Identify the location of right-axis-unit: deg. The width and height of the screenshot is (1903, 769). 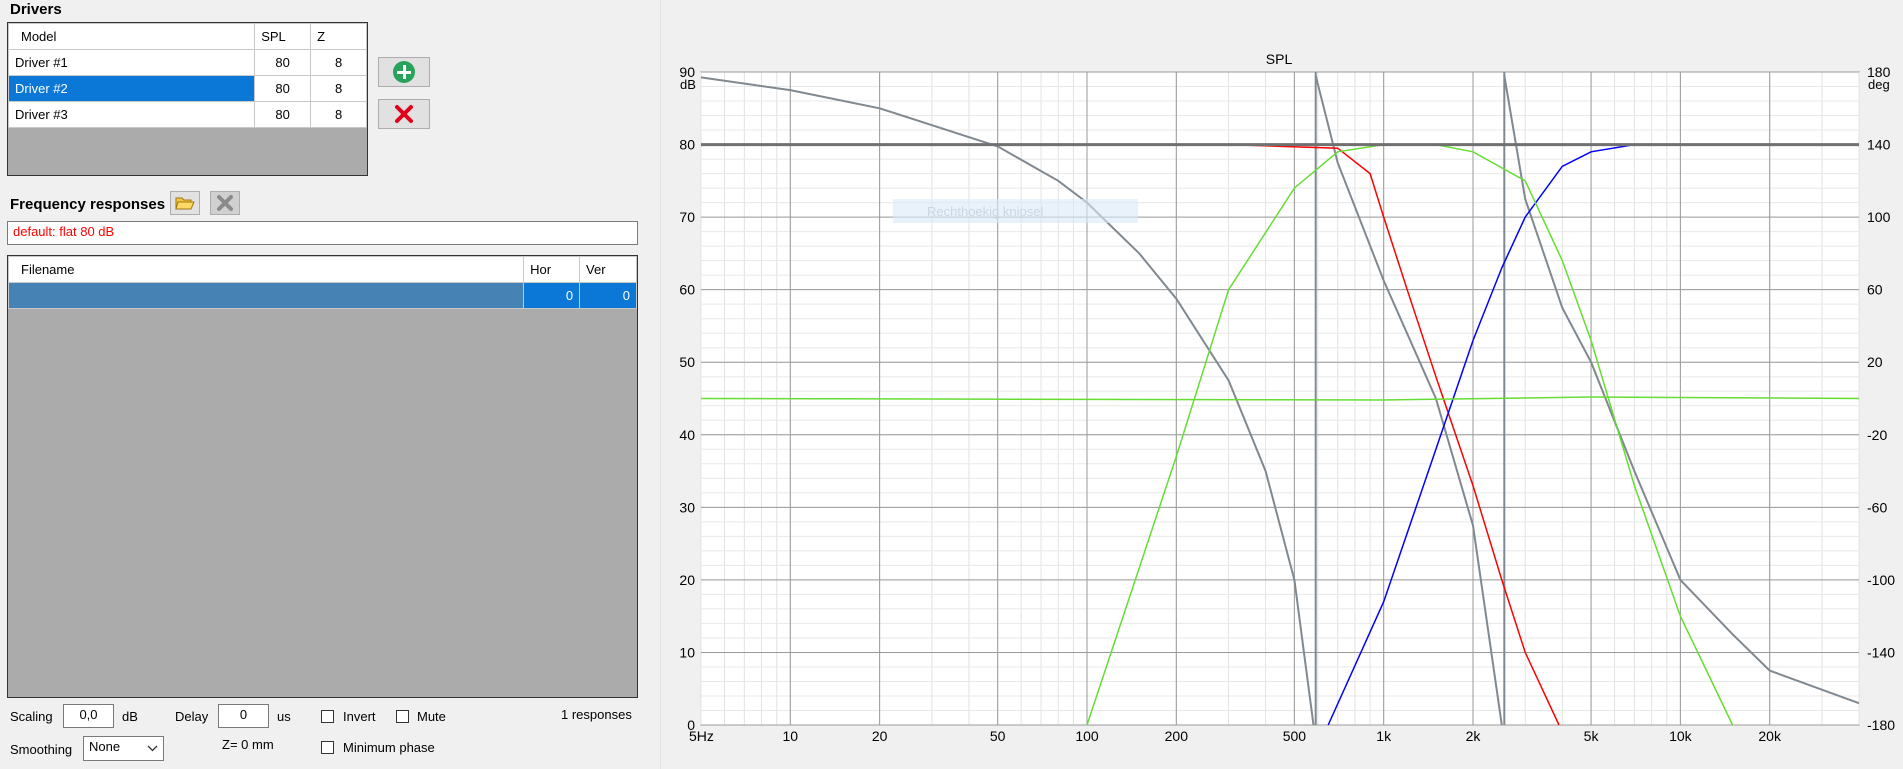
(1879, 84).